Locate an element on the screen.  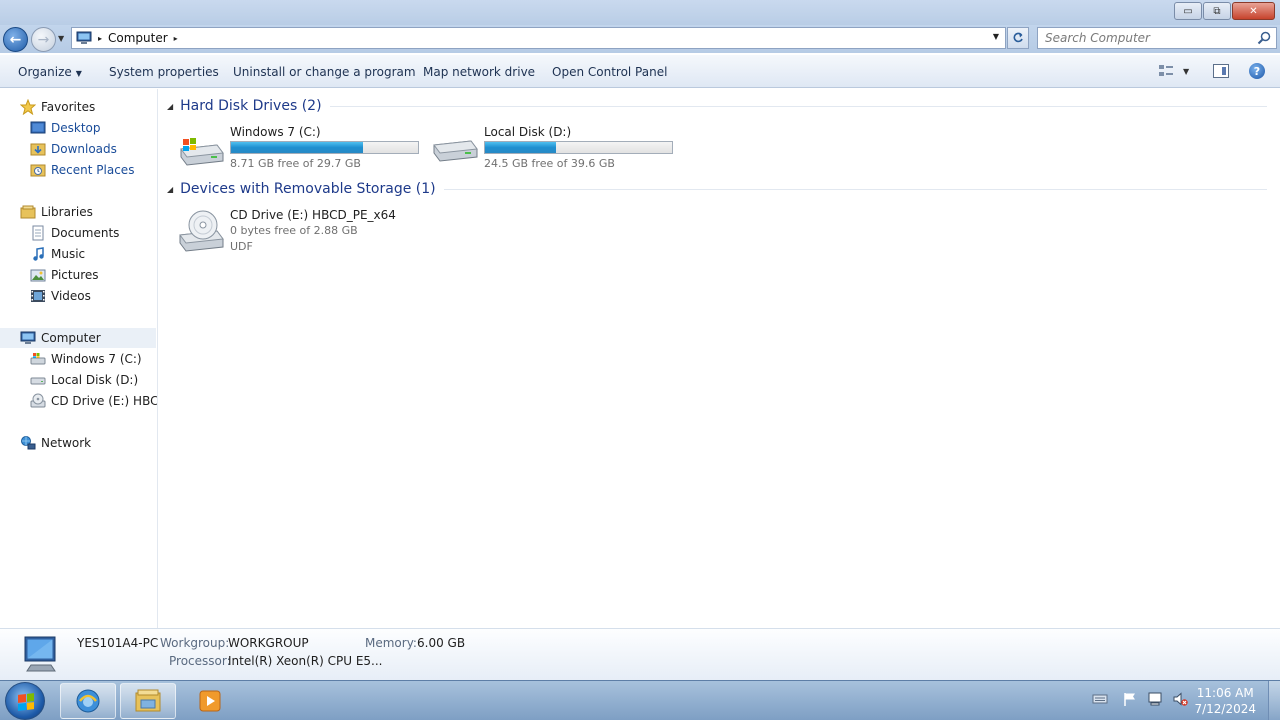
group-title: Hard Disk Drives (2) is located at coordinates (251, 106).